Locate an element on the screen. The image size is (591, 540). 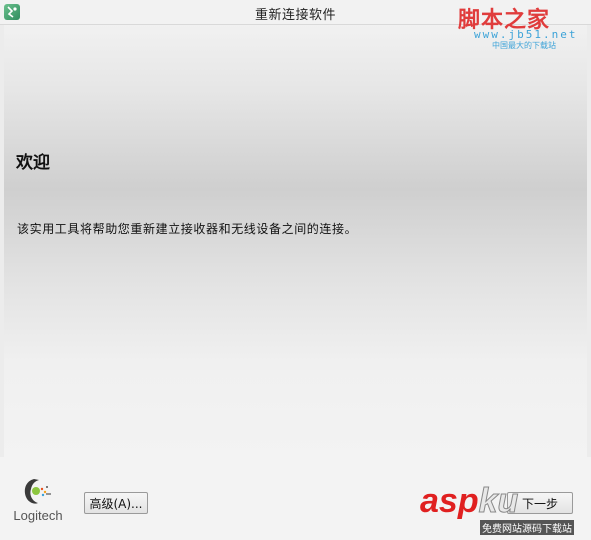
logitech-logo-text: Logitech is located at coordinates (38, 515).